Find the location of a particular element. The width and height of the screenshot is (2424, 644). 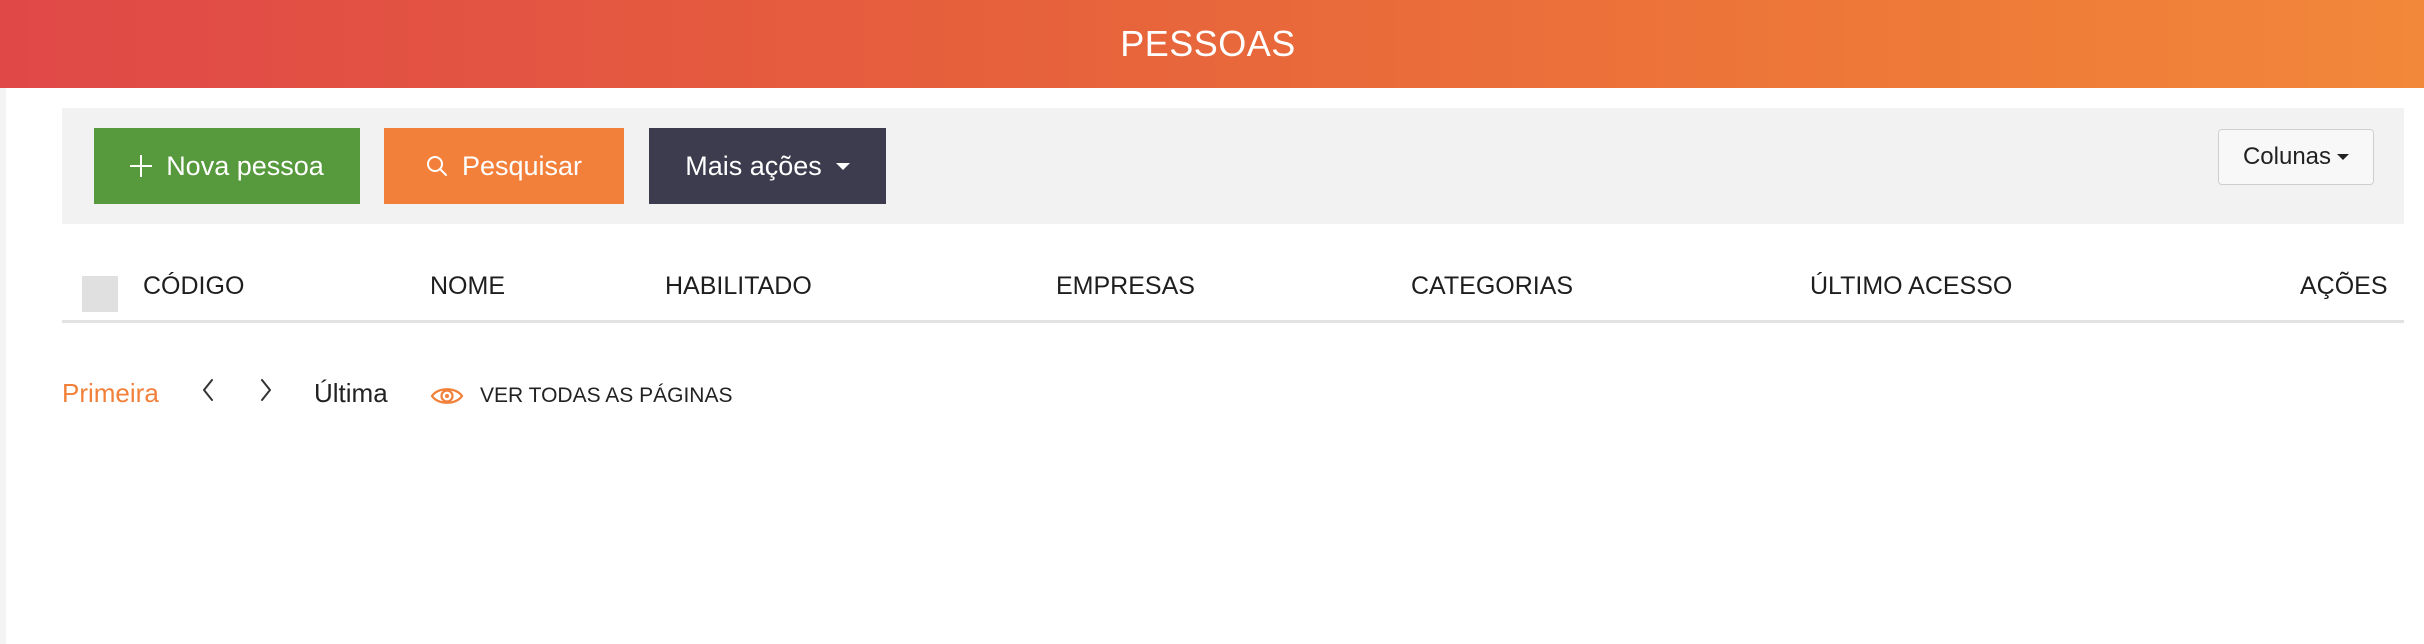

next-page-button is located at coordinates (266, 393).